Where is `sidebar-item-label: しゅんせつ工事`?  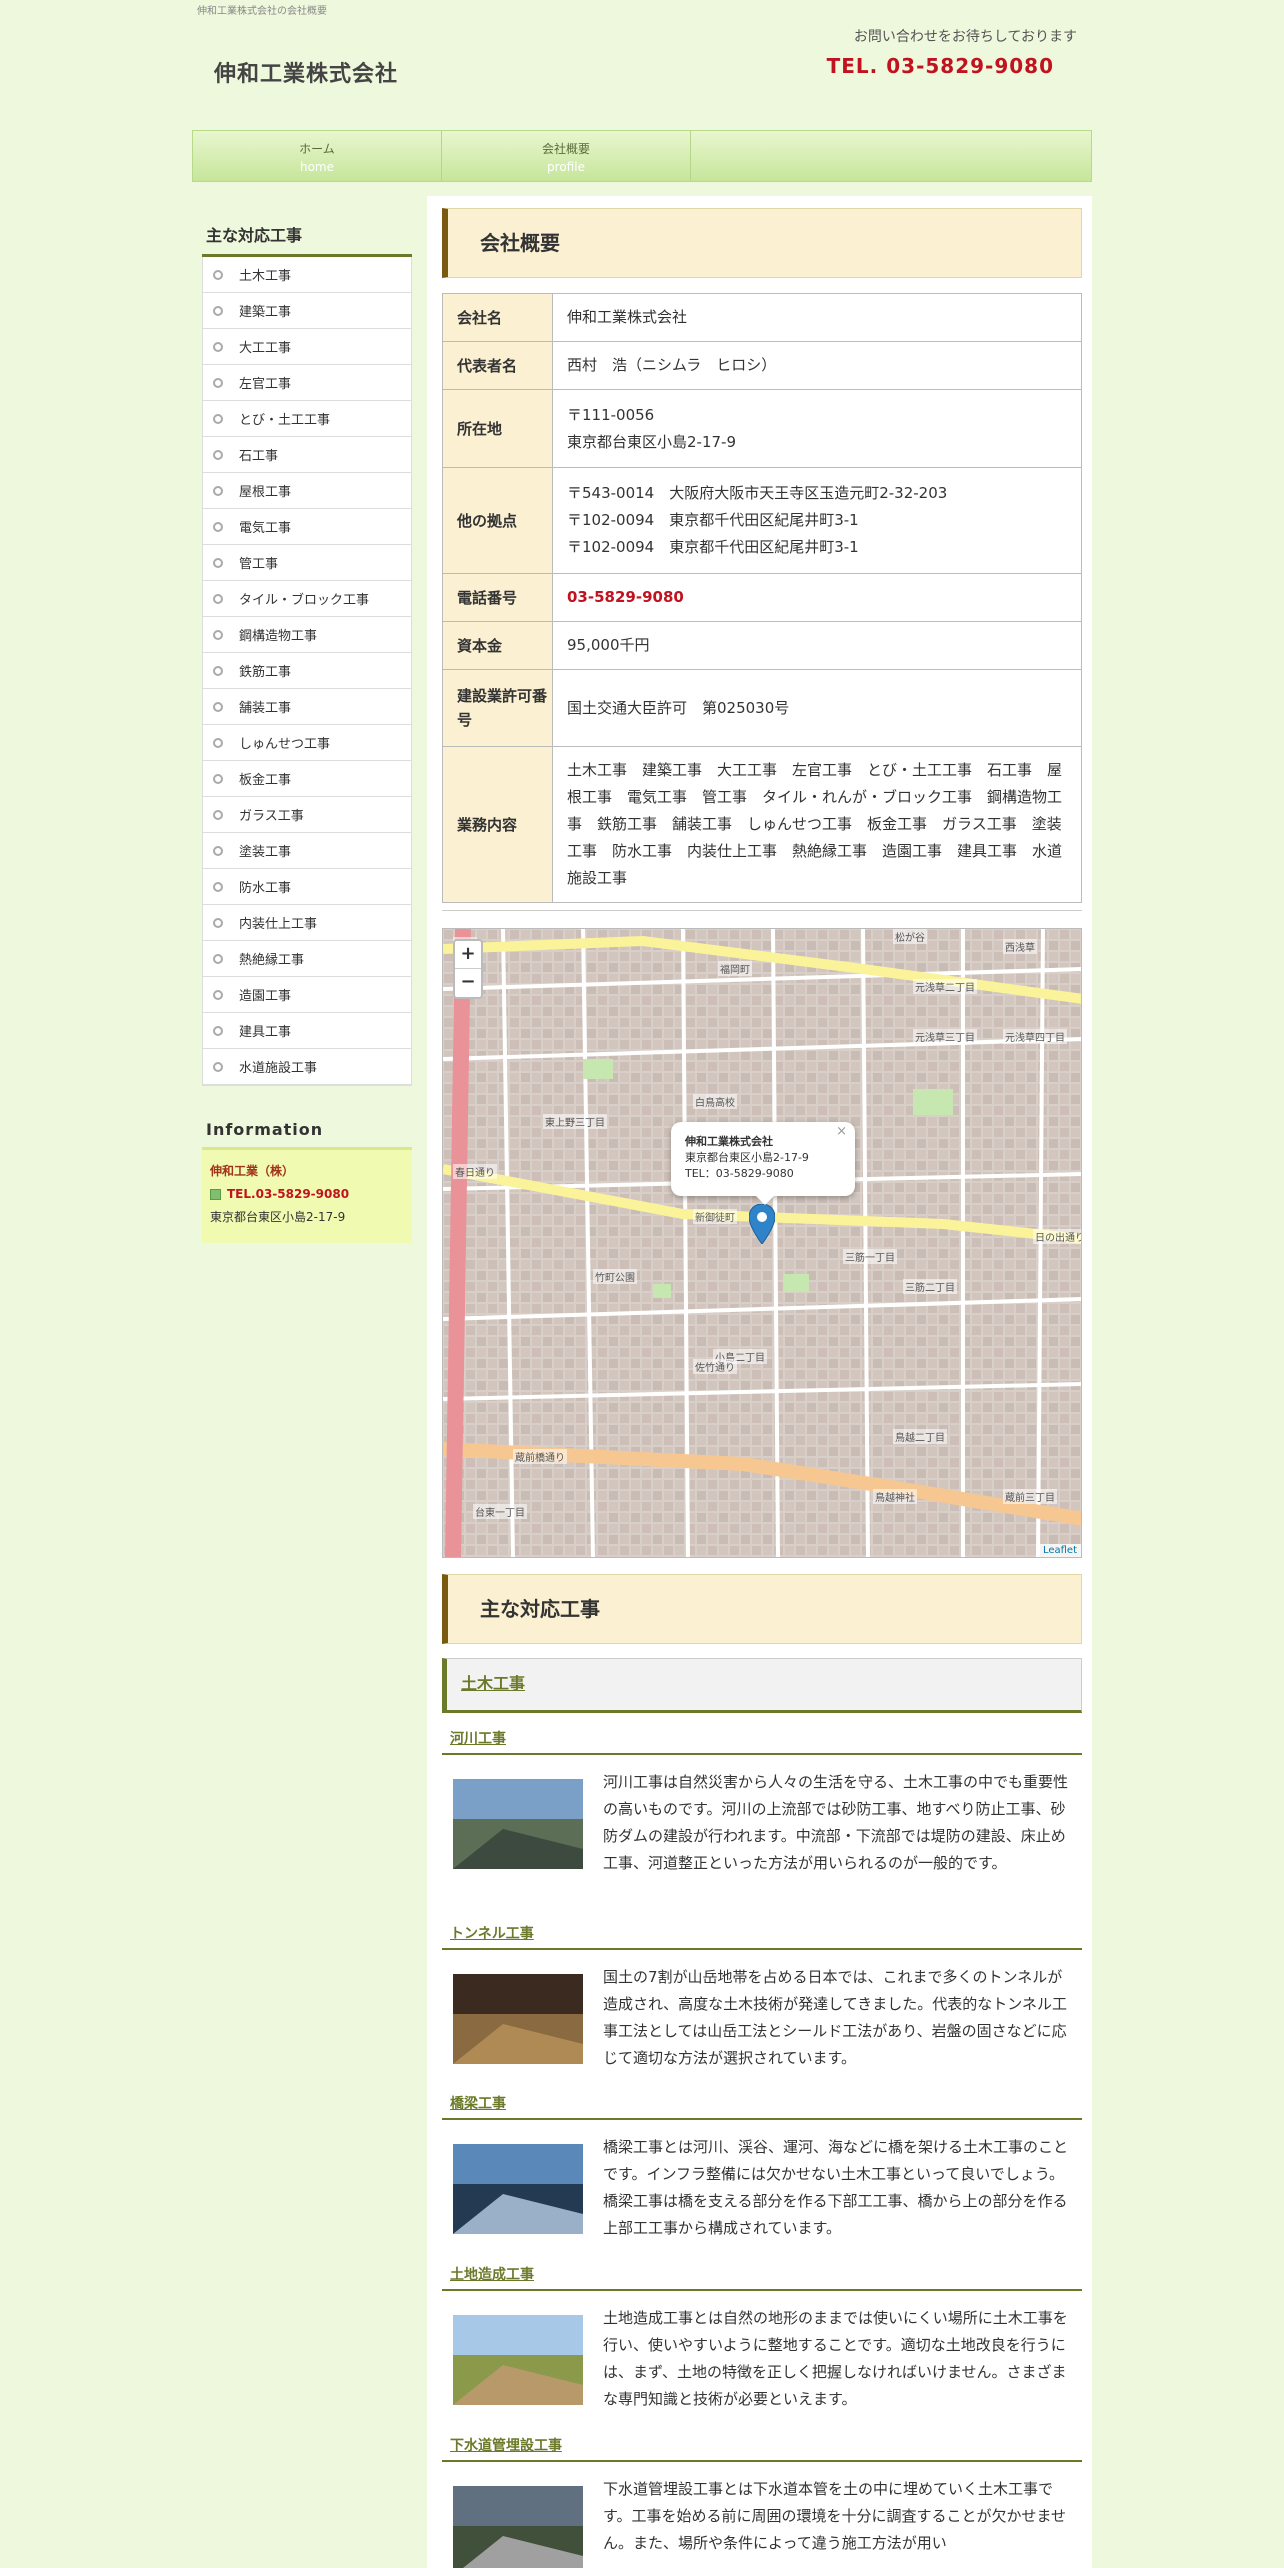
sidebar-item-label: しゅんせつ工事 is located at coordinates (285, 744).